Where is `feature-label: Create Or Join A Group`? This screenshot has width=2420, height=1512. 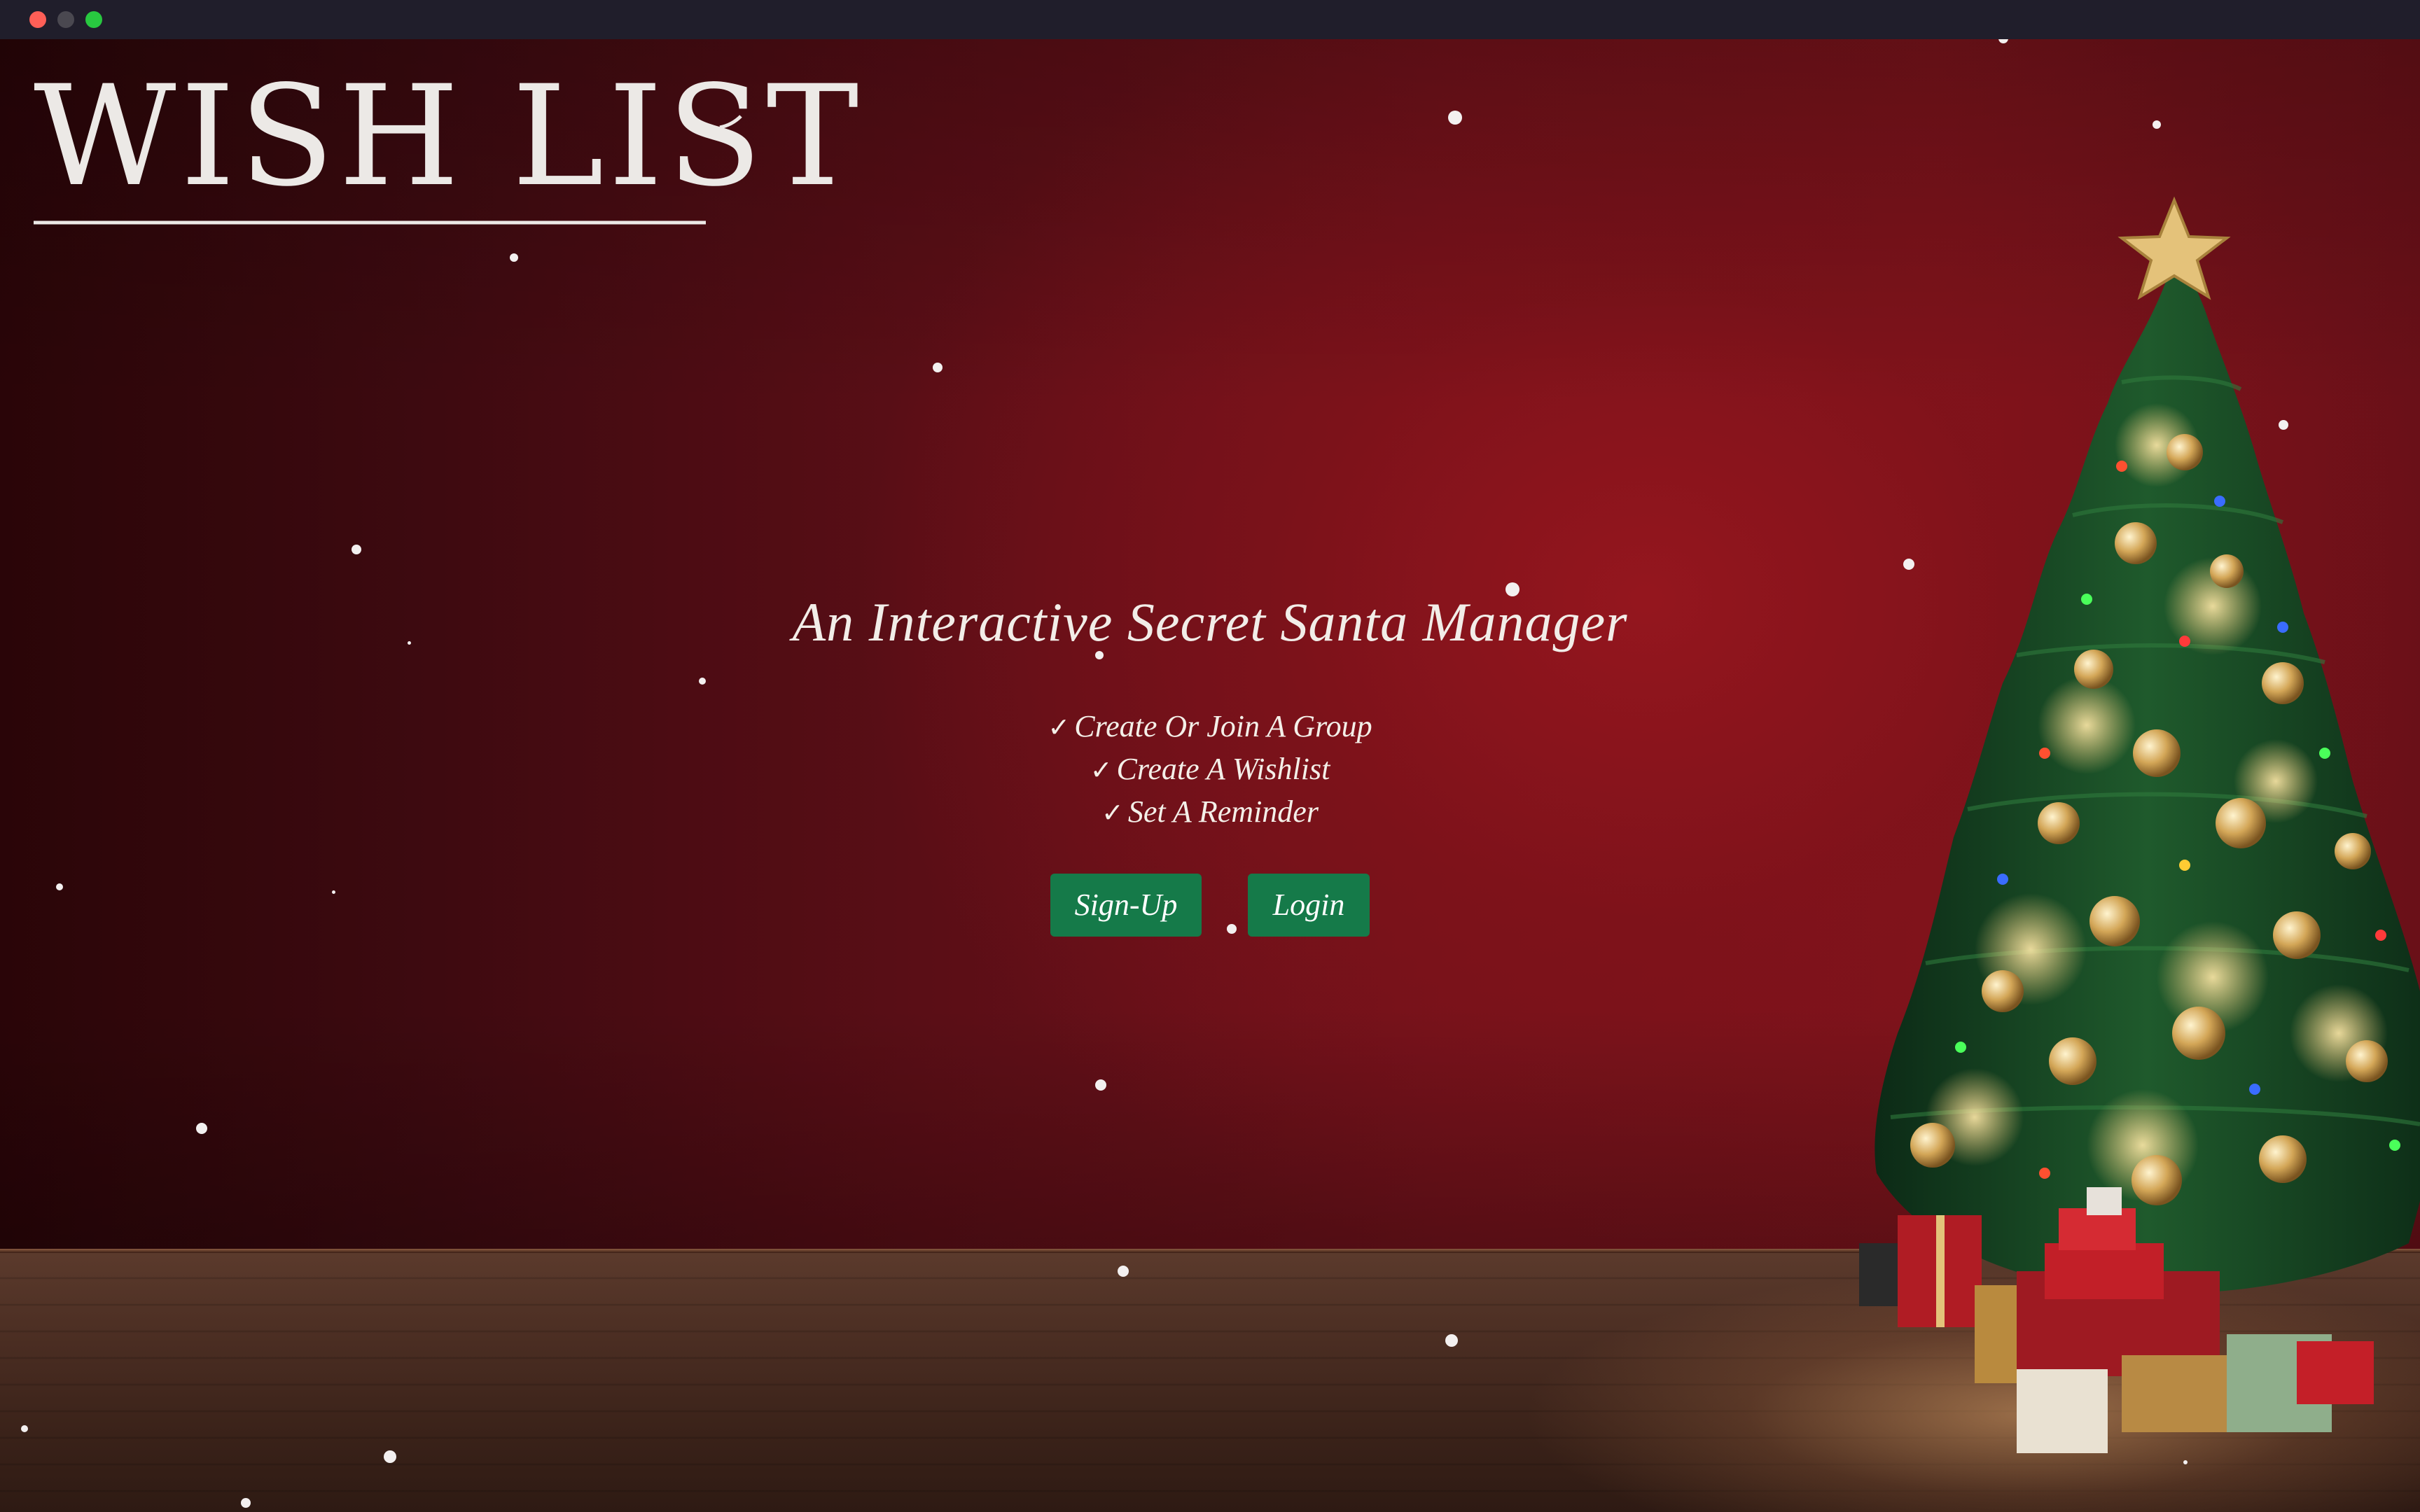
feature-label: Create Or Join A Group is located at coordinates (1223, 726).